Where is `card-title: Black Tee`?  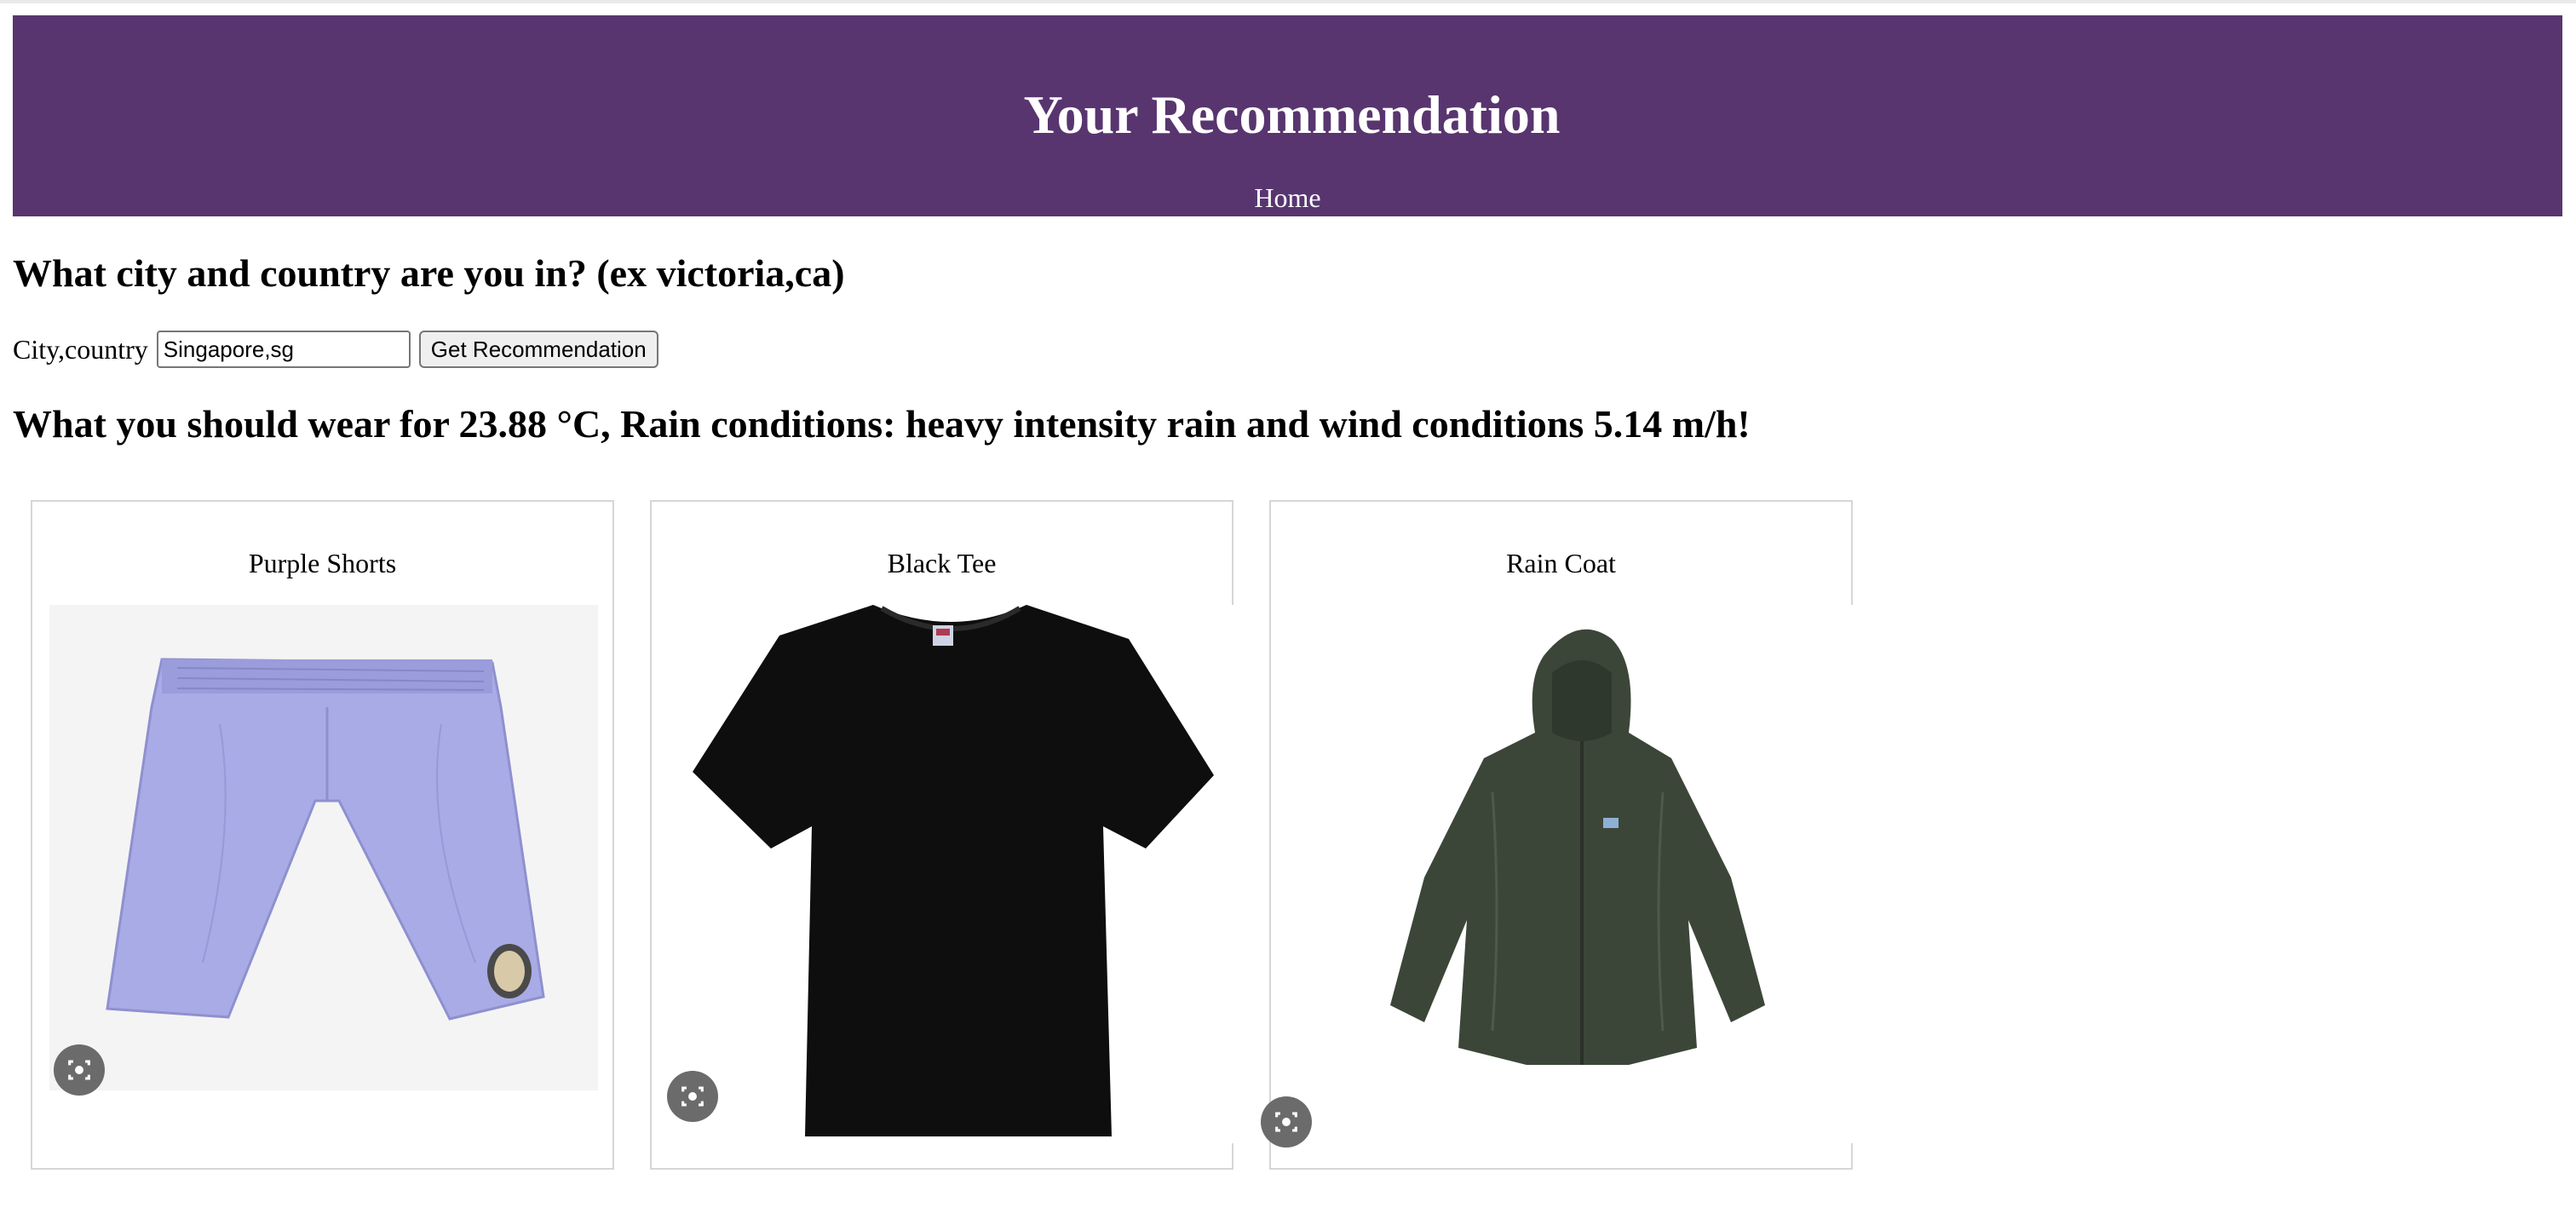 card-title: Black Tee is located at coordinates (942, 563).